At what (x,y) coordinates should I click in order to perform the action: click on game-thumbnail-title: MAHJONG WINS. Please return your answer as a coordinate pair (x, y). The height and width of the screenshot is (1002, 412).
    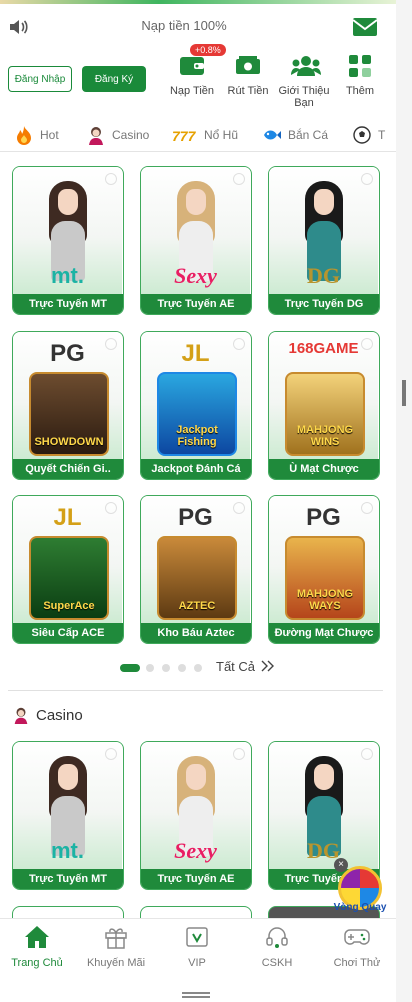
    Looking at the image, I should click on (325, 436).